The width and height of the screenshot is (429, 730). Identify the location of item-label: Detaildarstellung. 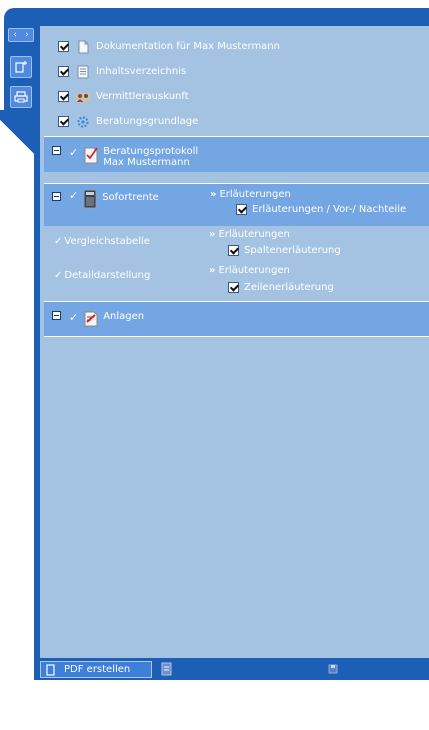
(107, 275).